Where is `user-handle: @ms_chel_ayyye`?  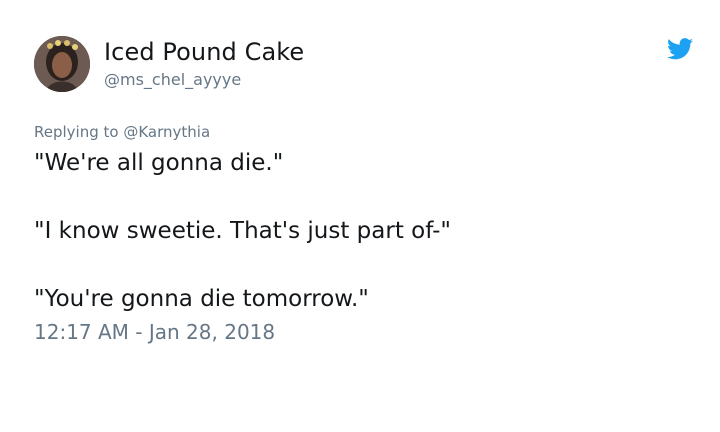 user-handle: @ms_chel_ayyye is located at coordinates (172, 79).